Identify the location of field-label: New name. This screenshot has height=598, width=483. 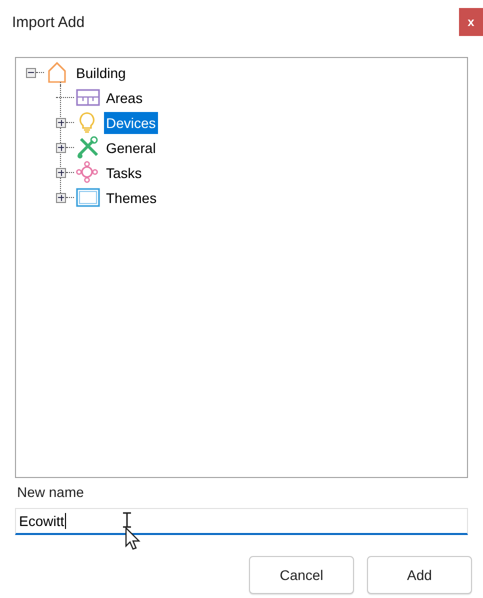
(50, 492).